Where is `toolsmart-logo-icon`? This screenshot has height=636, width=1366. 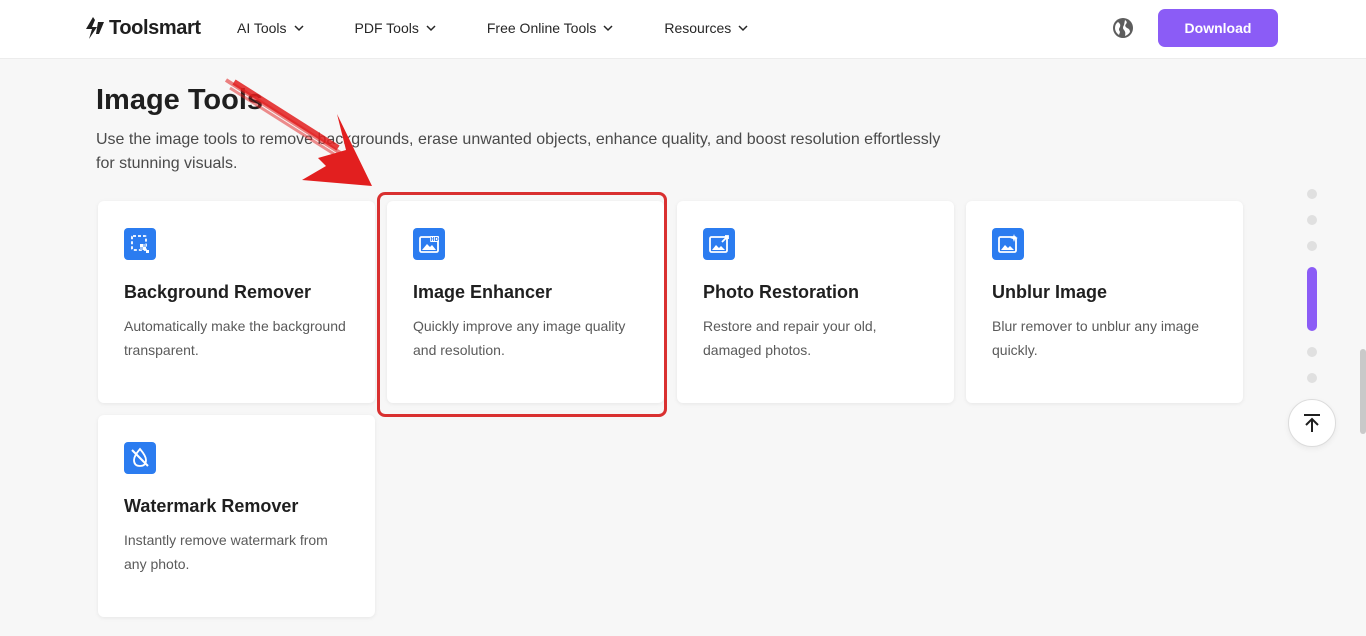
toolsmart-logo-icon is located at coordinates (95, 28).